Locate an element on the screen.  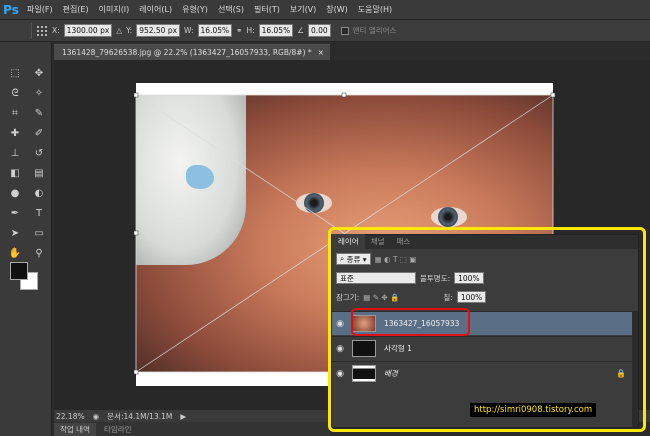
menu-layer: 레이어(L) is located at coordinates (155, 9).